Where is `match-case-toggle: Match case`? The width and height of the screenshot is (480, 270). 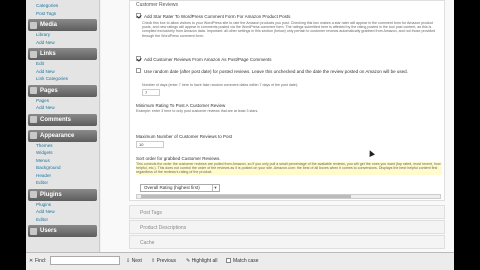 match-case-toggle: Match case is located at coordinates (242, 261).